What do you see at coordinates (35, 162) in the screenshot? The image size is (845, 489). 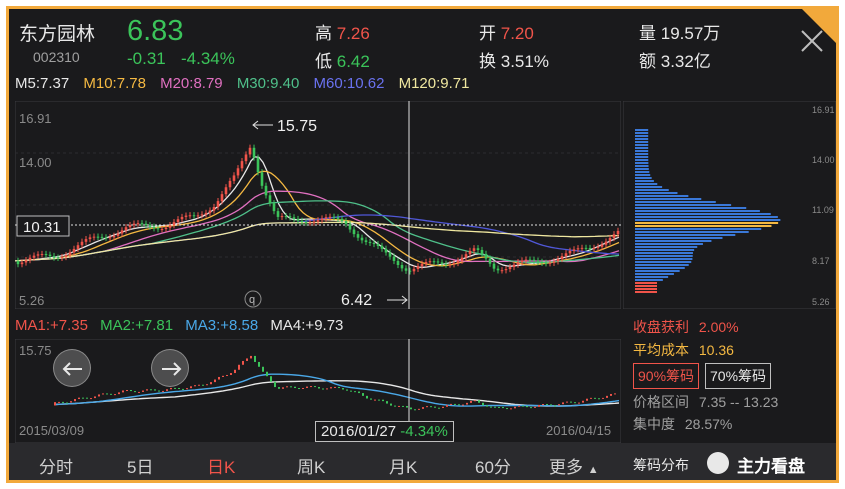 I see `y-tick-mid: 14.00` at bounding box center [35, 162].